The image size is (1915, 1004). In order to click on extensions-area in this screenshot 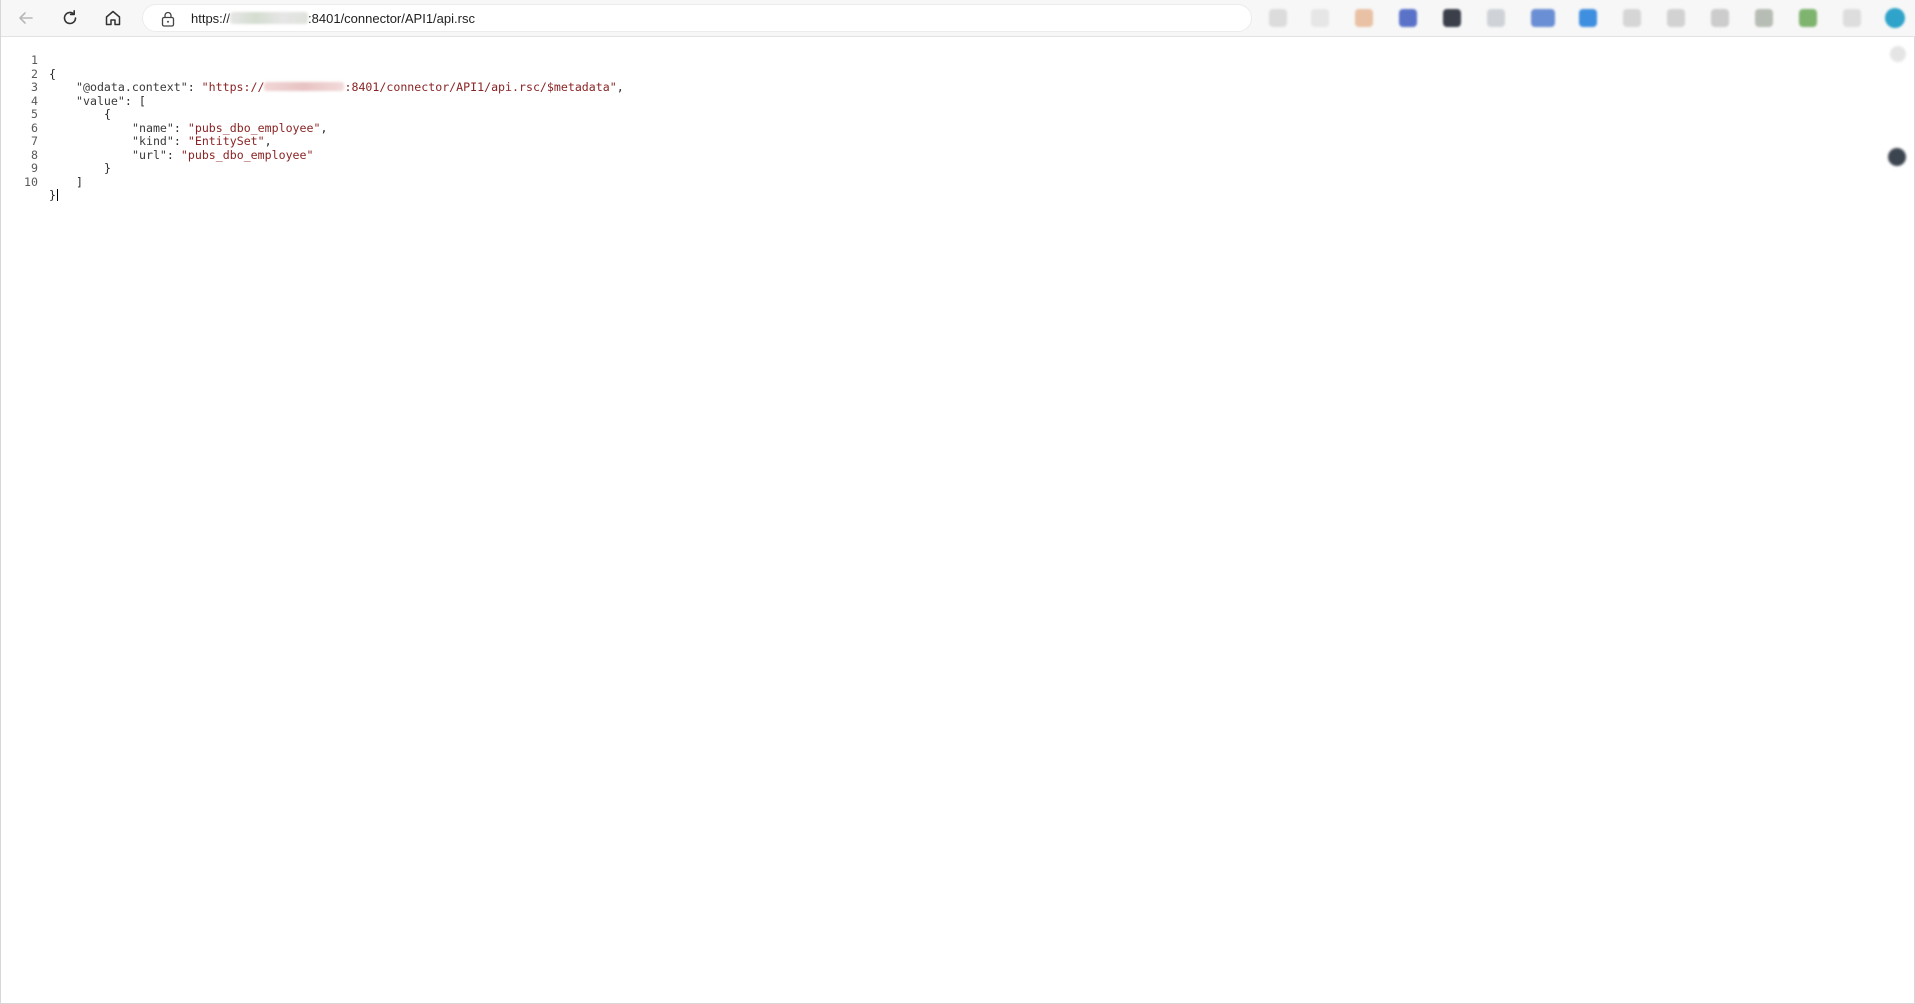, I will do `click(1582, 18)`.